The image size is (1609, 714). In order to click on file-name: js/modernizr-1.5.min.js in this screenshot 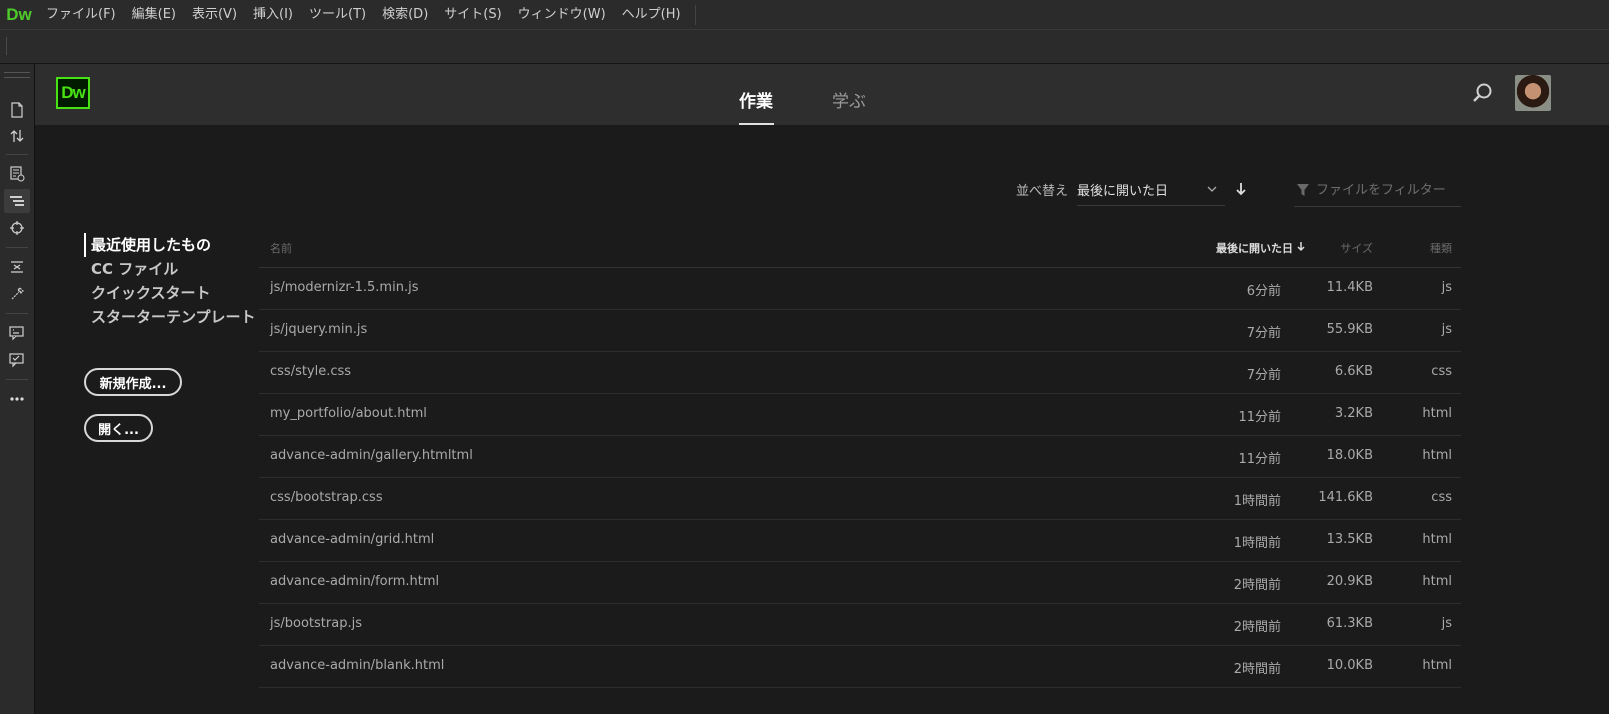, I will do `click(344, 287)`.